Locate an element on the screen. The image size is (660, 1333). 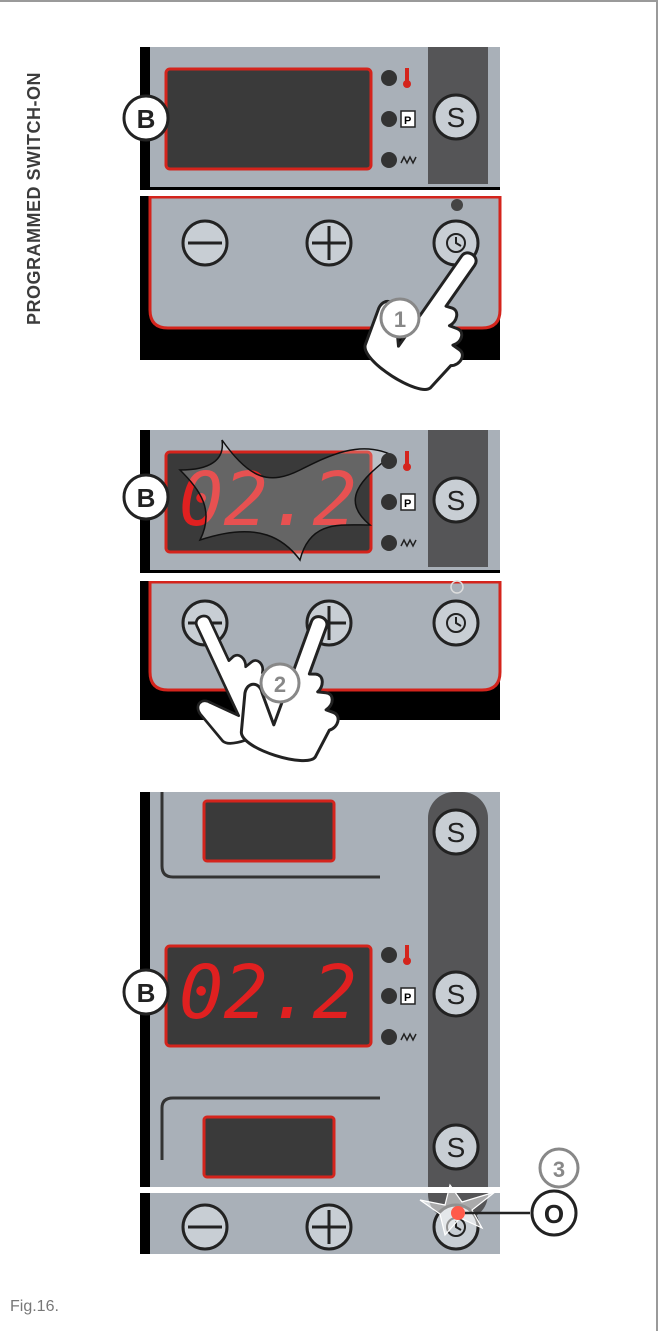
svg-text: 3 is located at coordinates (559, 1169).